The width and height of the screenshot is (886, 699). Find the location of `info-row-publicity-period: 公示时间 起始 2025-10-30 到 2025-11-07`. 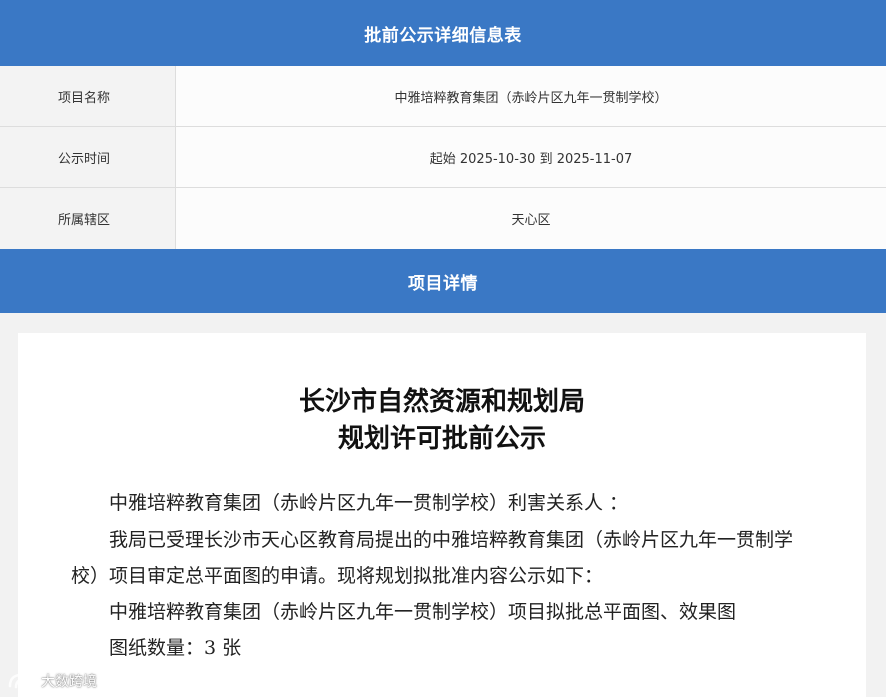

info-row-publicity-period: 公示时间 起始 2025-10-30 到 2025-11-07 is located at coordinates (443, 157).